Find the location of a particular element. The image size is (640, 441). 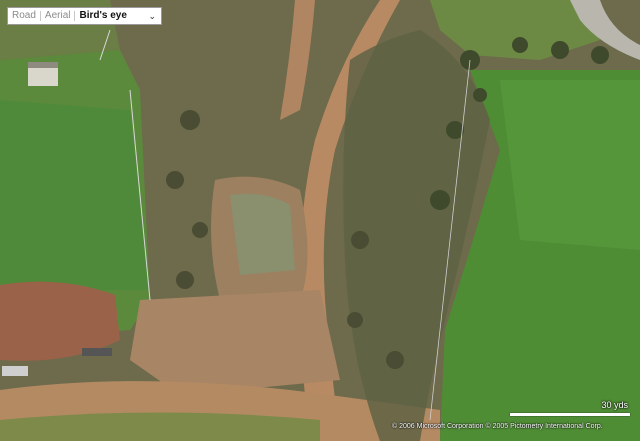

scale-label: 30 yds is located at coordinates (614, 405).